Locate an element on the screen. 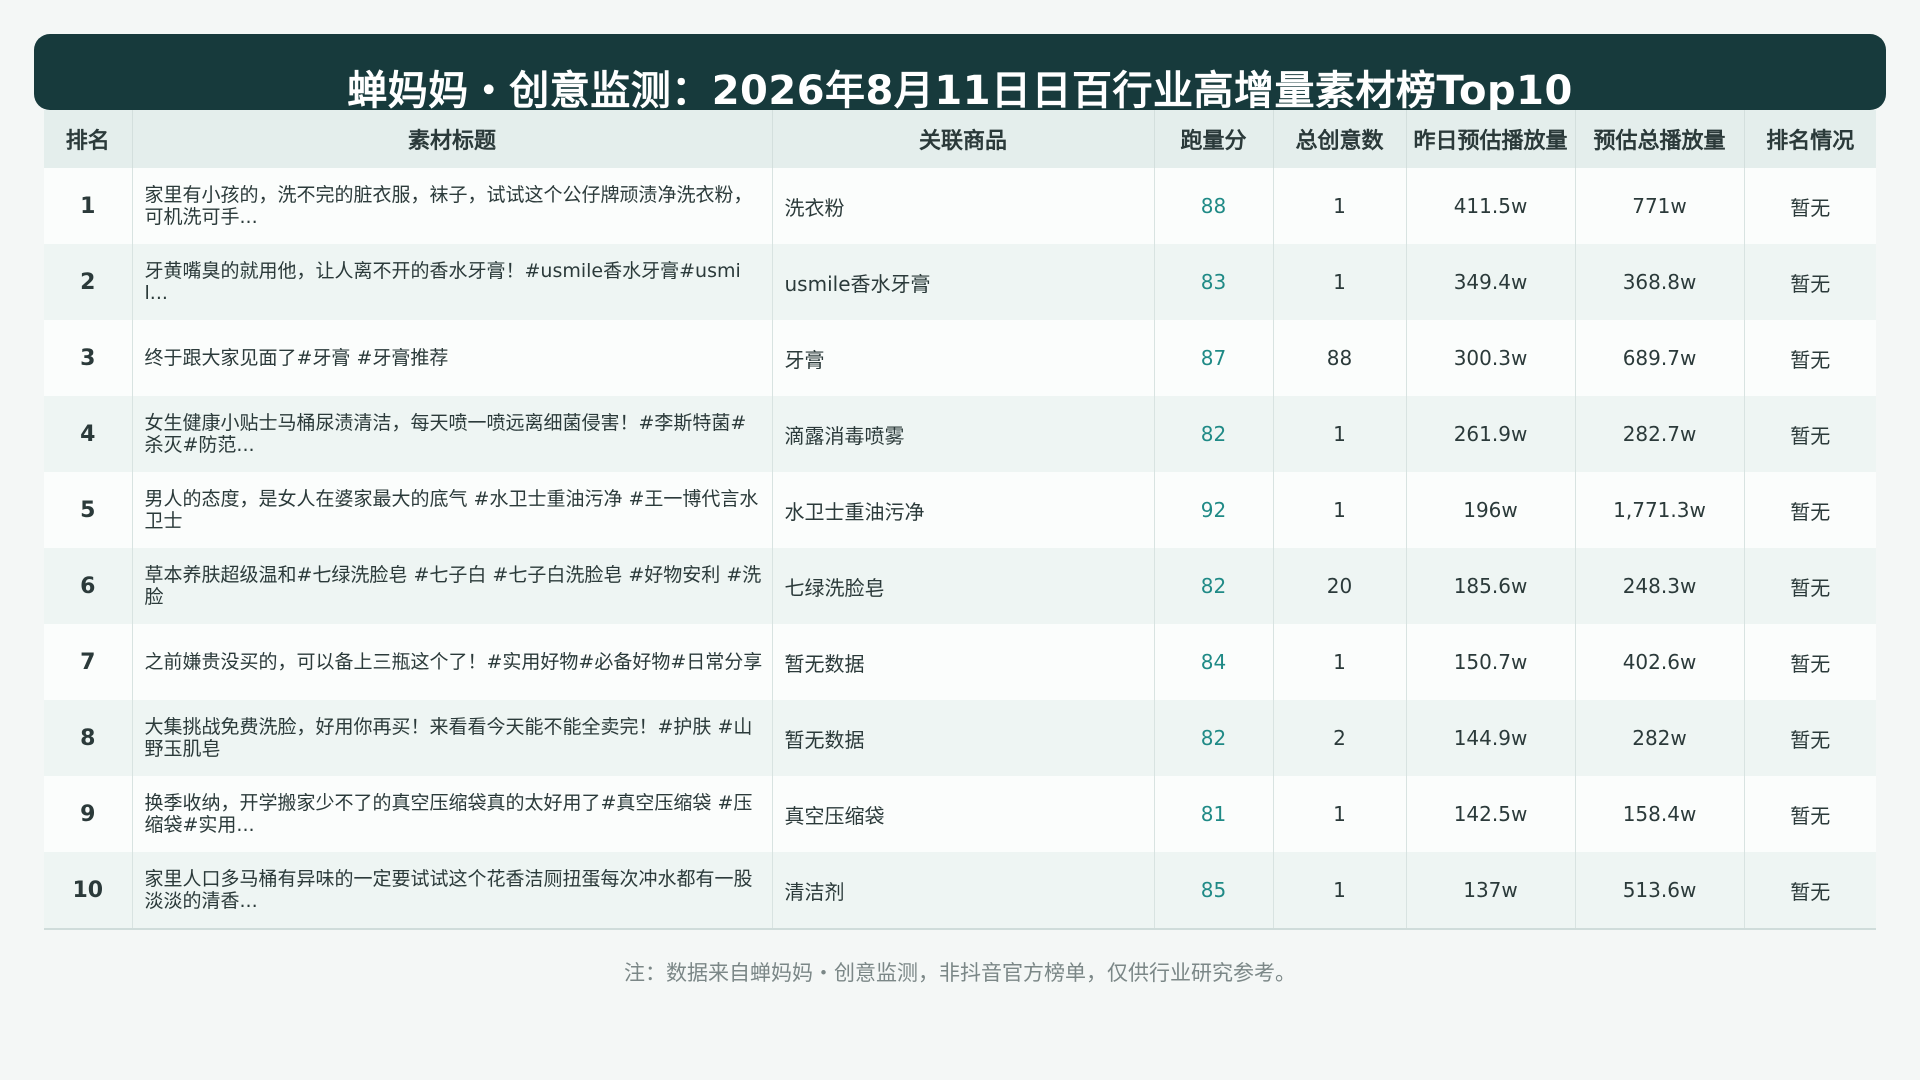 This screenshot has width=1920, height=1080. header-creatives: 总创意数 is located at coordinates (1340, 139).